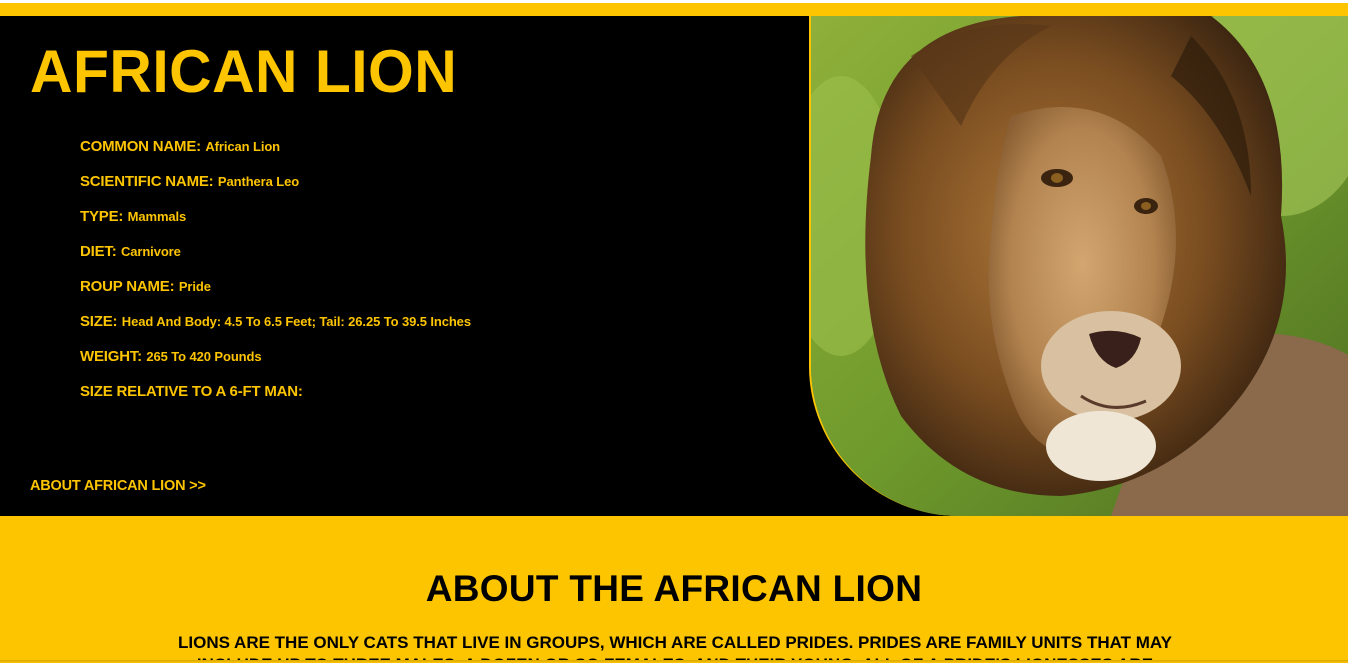 The width and height of the screenshot is (1348, 663). What do you see at coordinates (674, 8) in the screenshot?
I see `top-accent-bar` at bounding box center [674, 8].